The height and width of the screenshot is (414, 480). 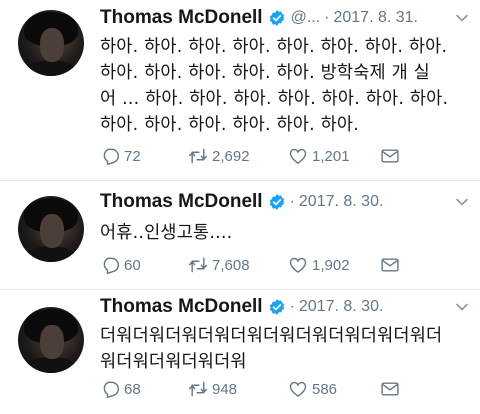 I want to click on like-button: 1,201, so click(x=334, y=156).